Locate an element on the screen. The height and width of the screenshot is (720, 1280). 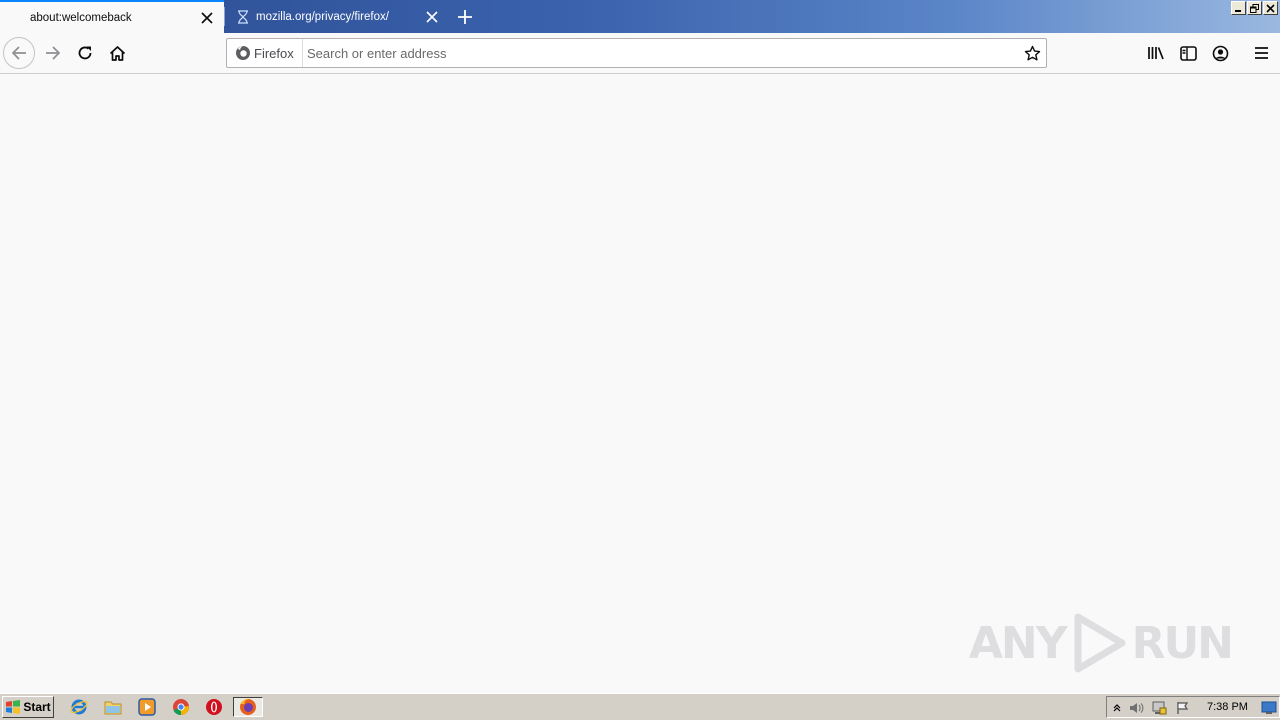
firefox-taskbar-button is located at coordinates (248, 707).